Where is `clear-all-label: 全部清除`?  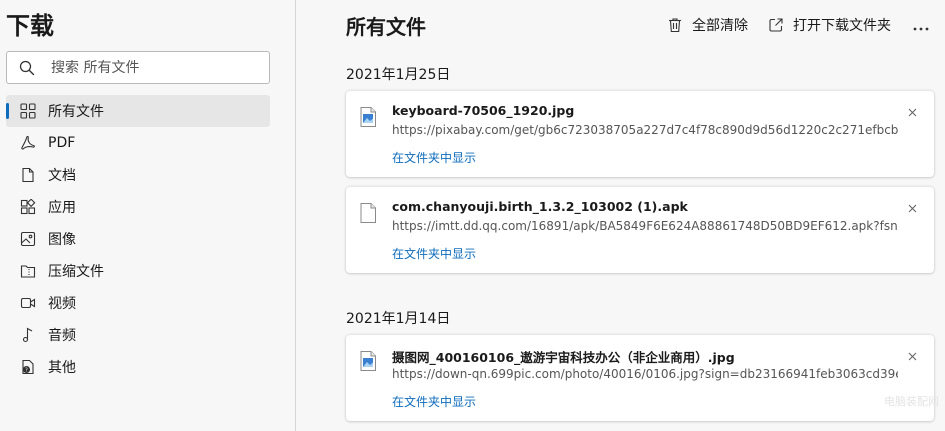
clear-all-label: 全部清除 is located at coordinates (720, 26).